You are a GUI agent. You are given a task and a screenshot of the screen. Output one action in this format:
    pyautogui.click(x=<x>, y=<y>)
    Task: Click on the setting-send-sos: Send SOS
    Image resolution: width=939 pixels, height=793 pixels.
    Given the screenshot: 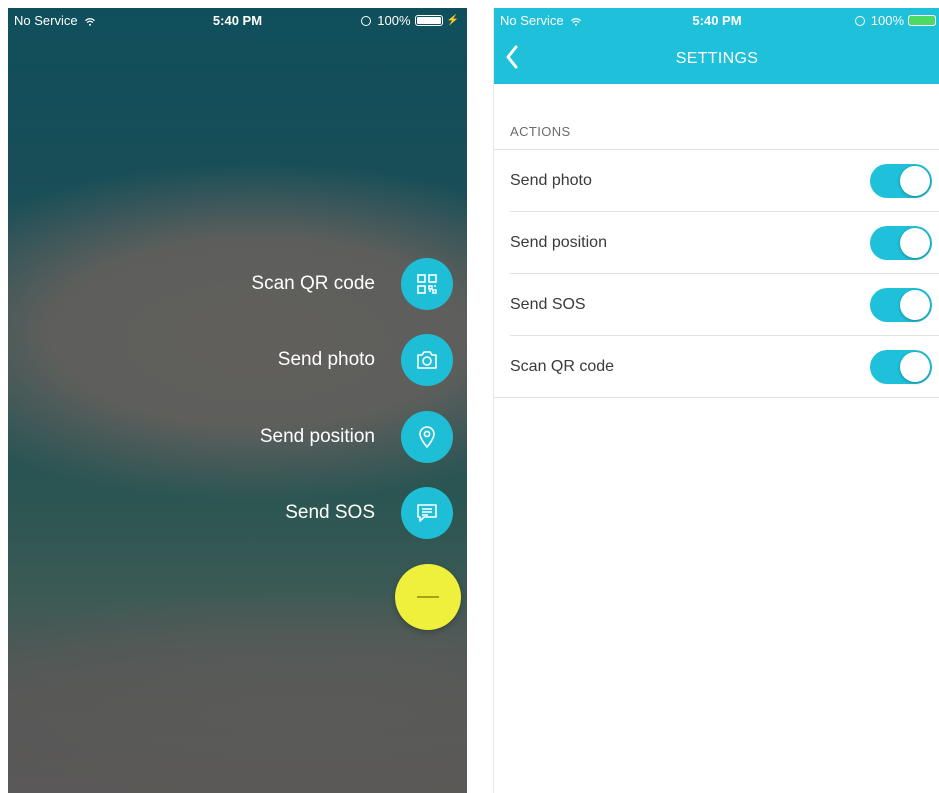 What is the action you would take?
    pyautogui.click(x=724, y=305)
    